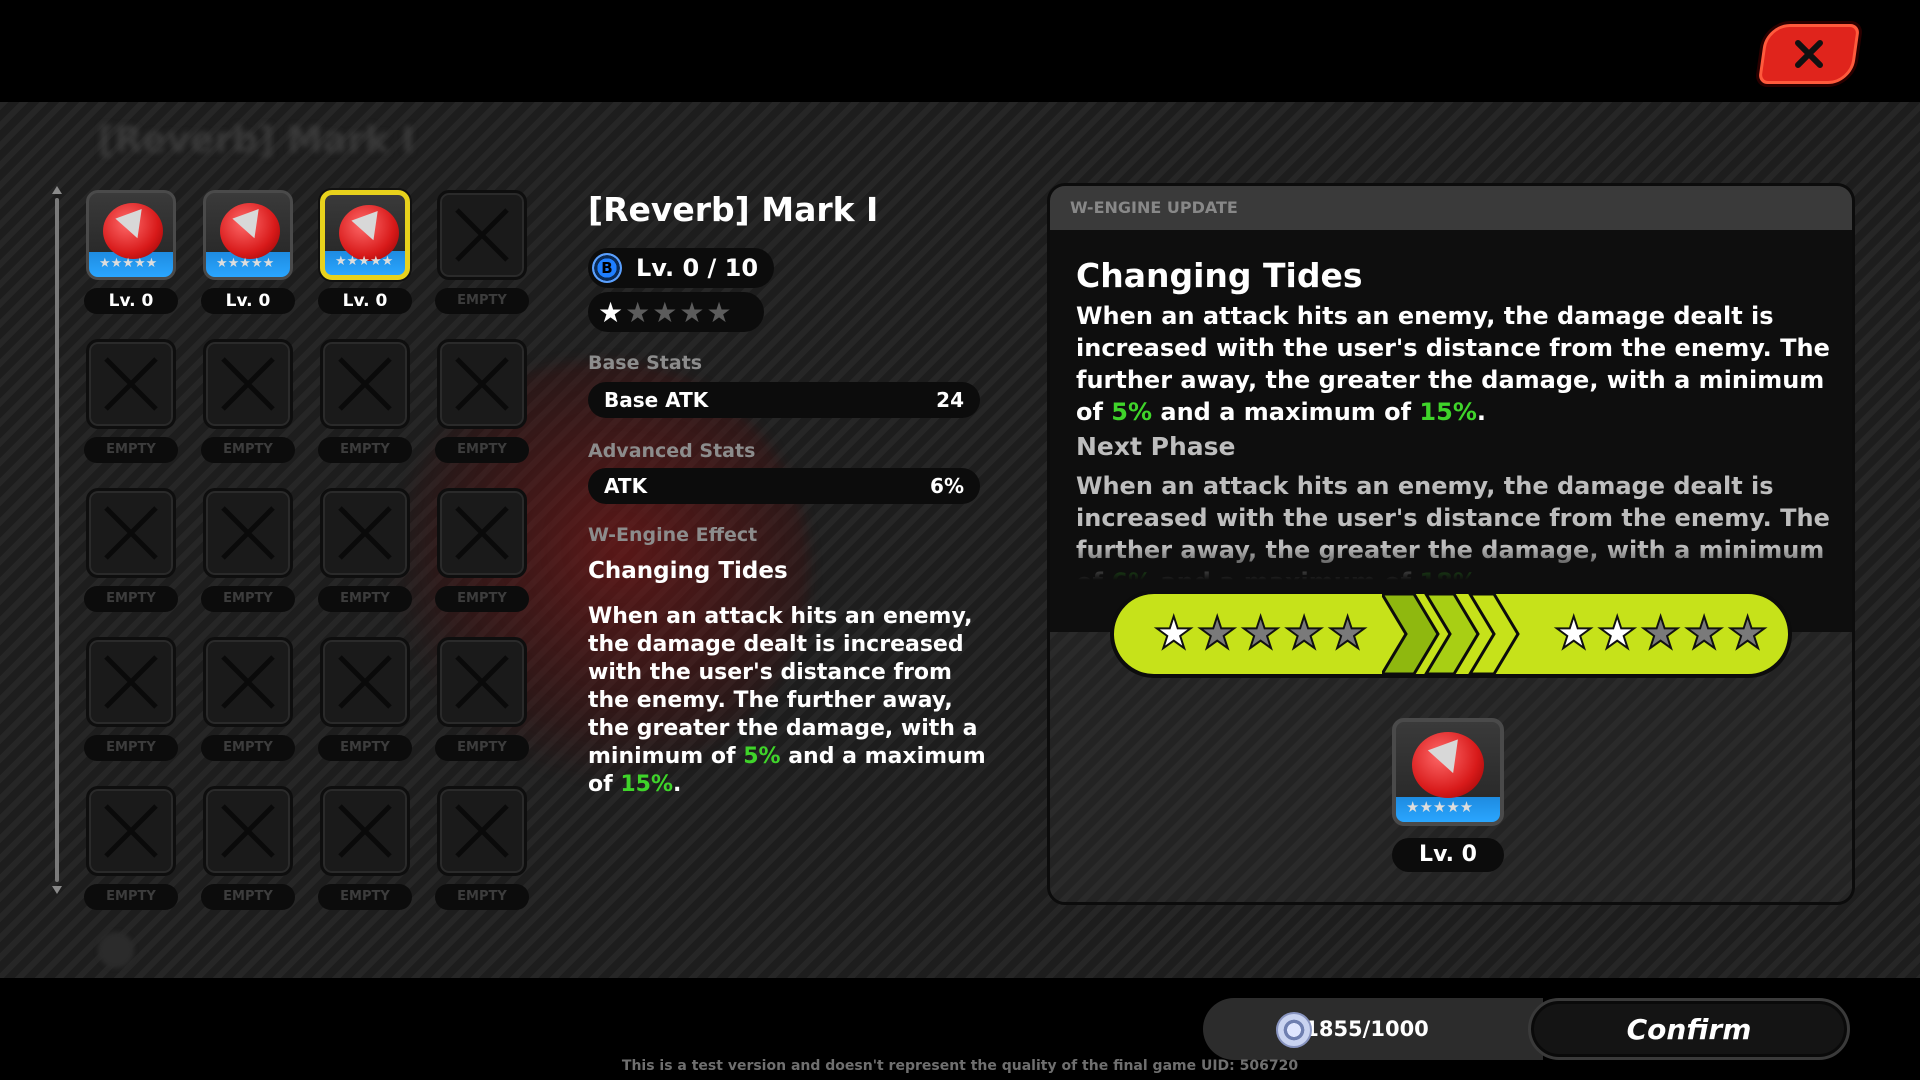 The image size is (1920, 1080). Describe the element at coordinates (960, 51) in the screenshot. I see `top-bar` at that location.